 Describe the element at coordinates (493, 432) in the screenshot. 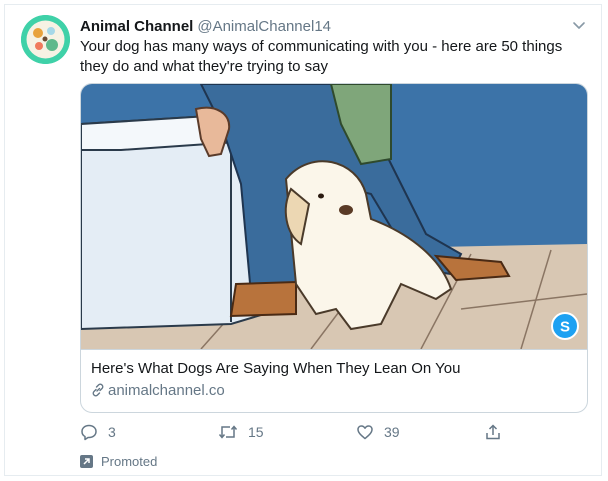

I see `share-icon` at that location.